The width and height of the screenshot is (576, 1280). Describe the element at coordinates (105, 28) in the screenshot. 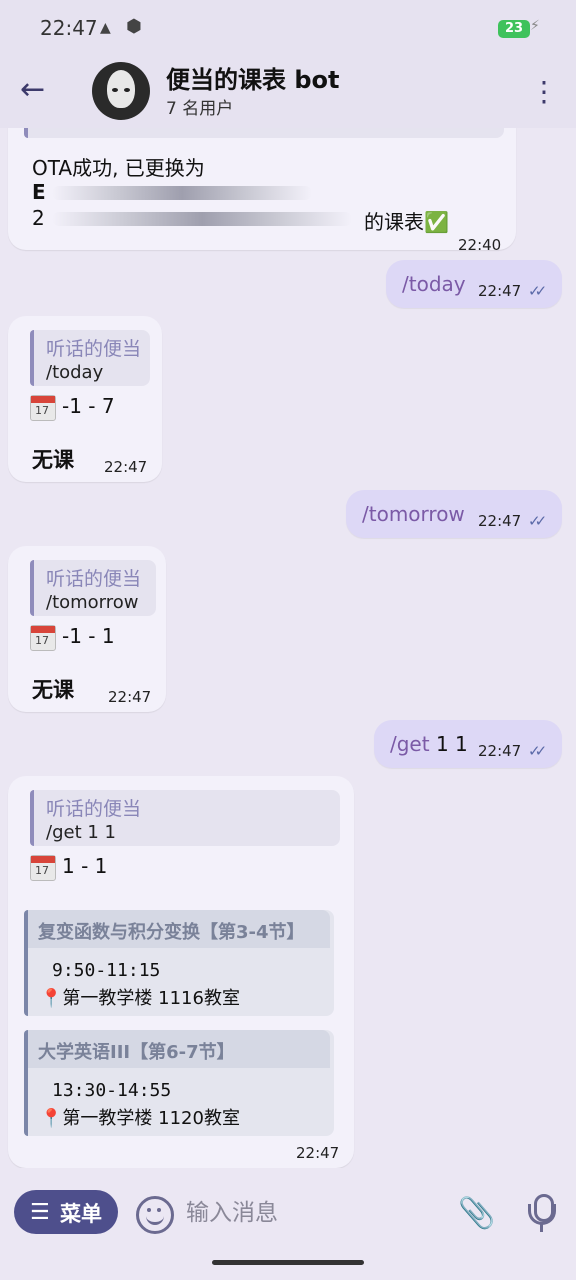

I see `notification-icon: ▲` at that location.